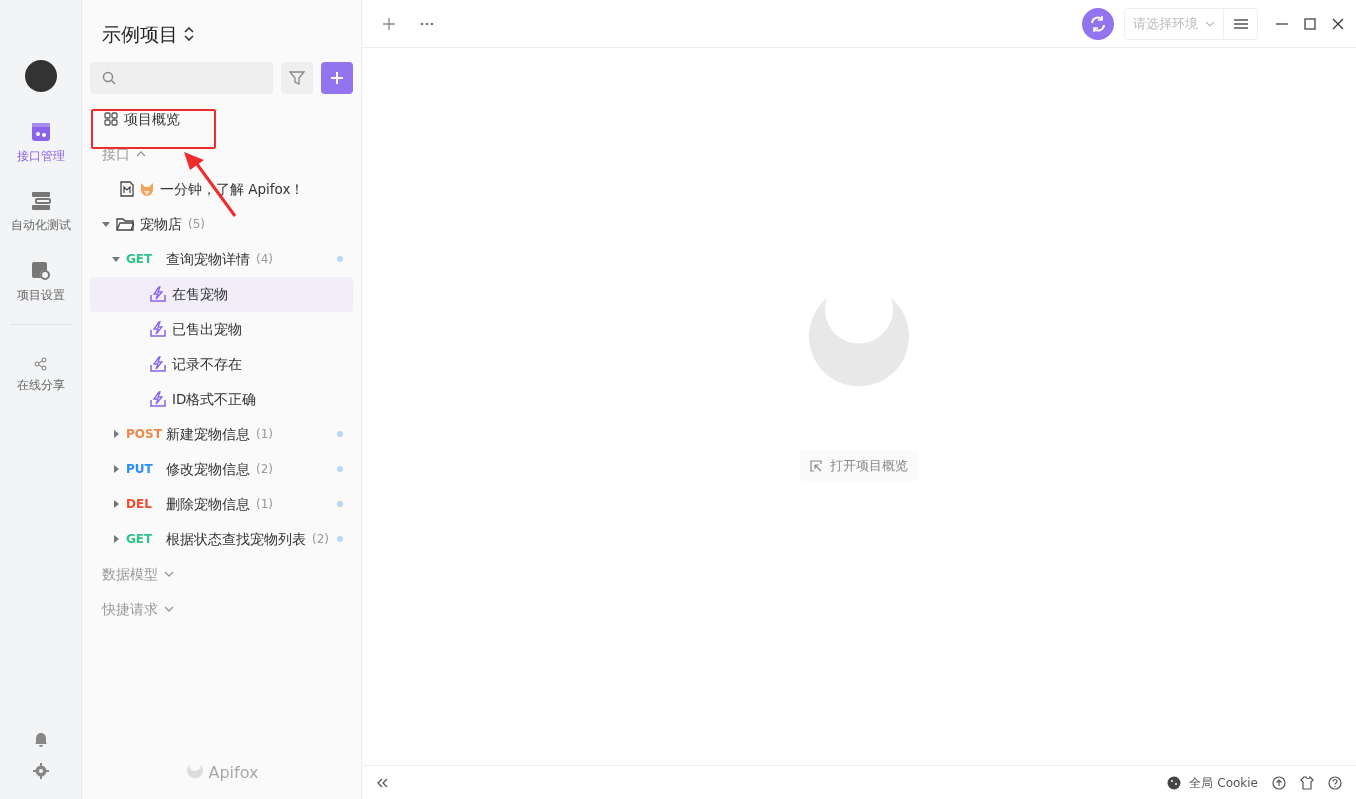 Image resolution: width=1356 pixels, height=799 pixels. Describe the element at coordinates (200, 294) in the screenshot. I see `item-label: 在售宠物` at that location.